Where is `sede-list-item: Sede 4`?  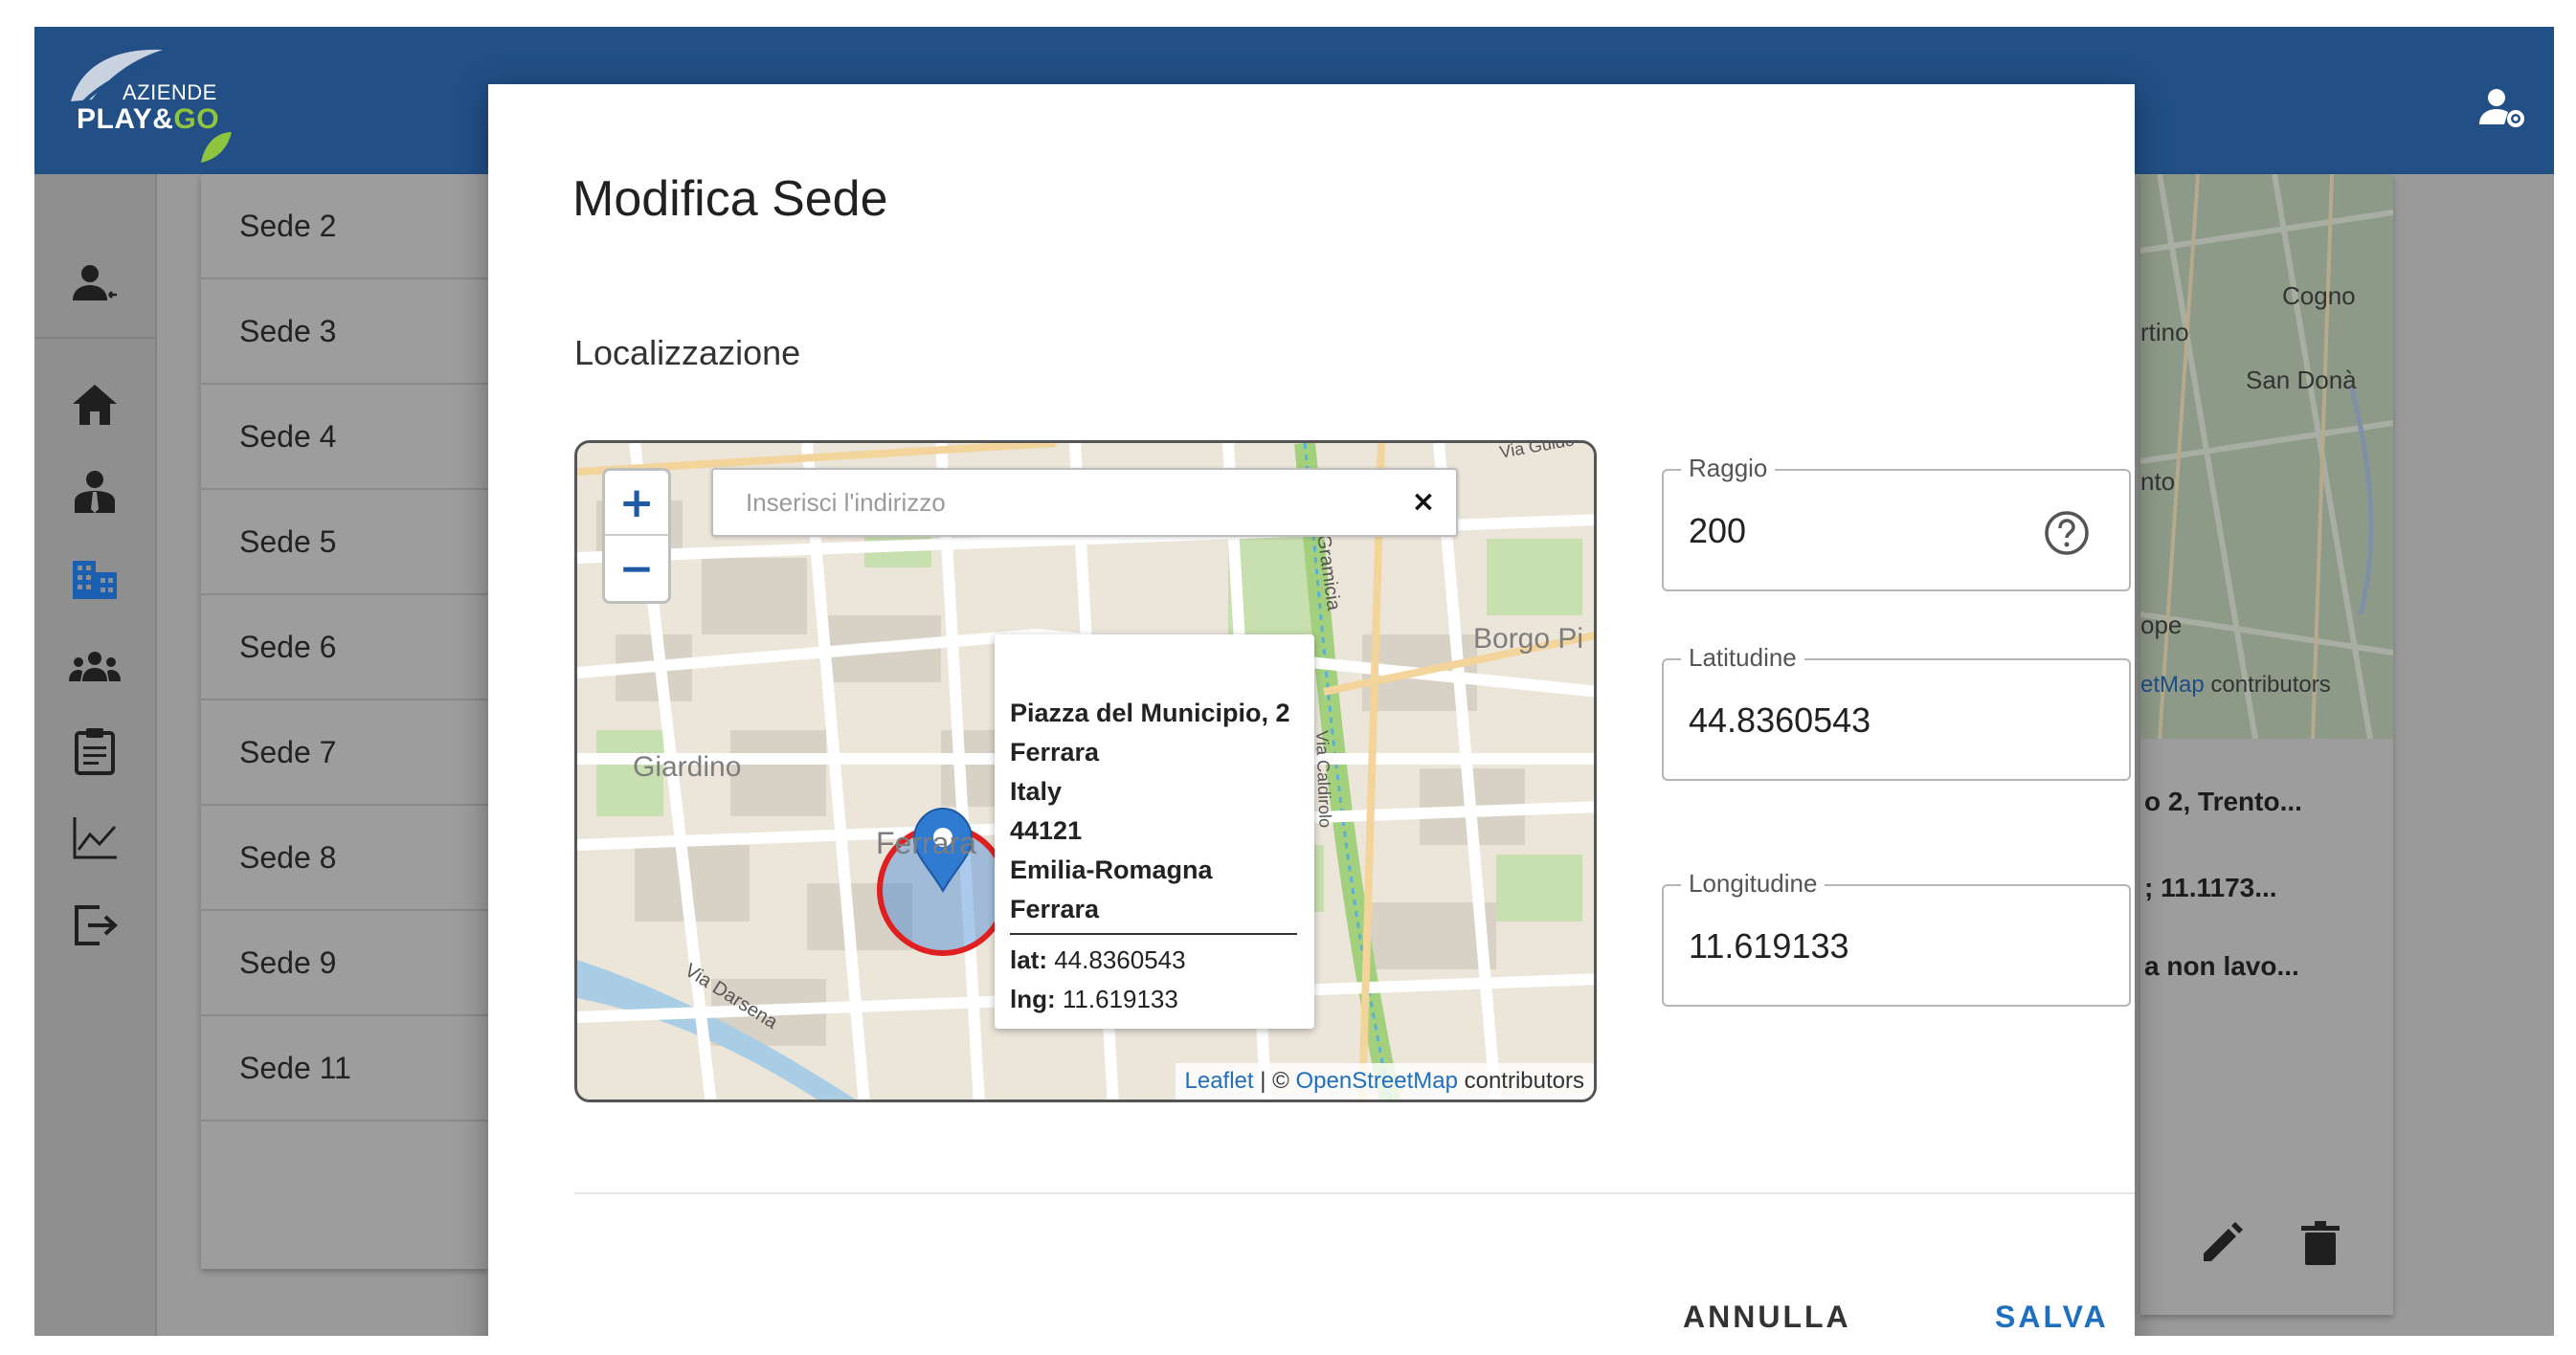
sede-list-item: Sede 4 is located at coordinates (345, 437).